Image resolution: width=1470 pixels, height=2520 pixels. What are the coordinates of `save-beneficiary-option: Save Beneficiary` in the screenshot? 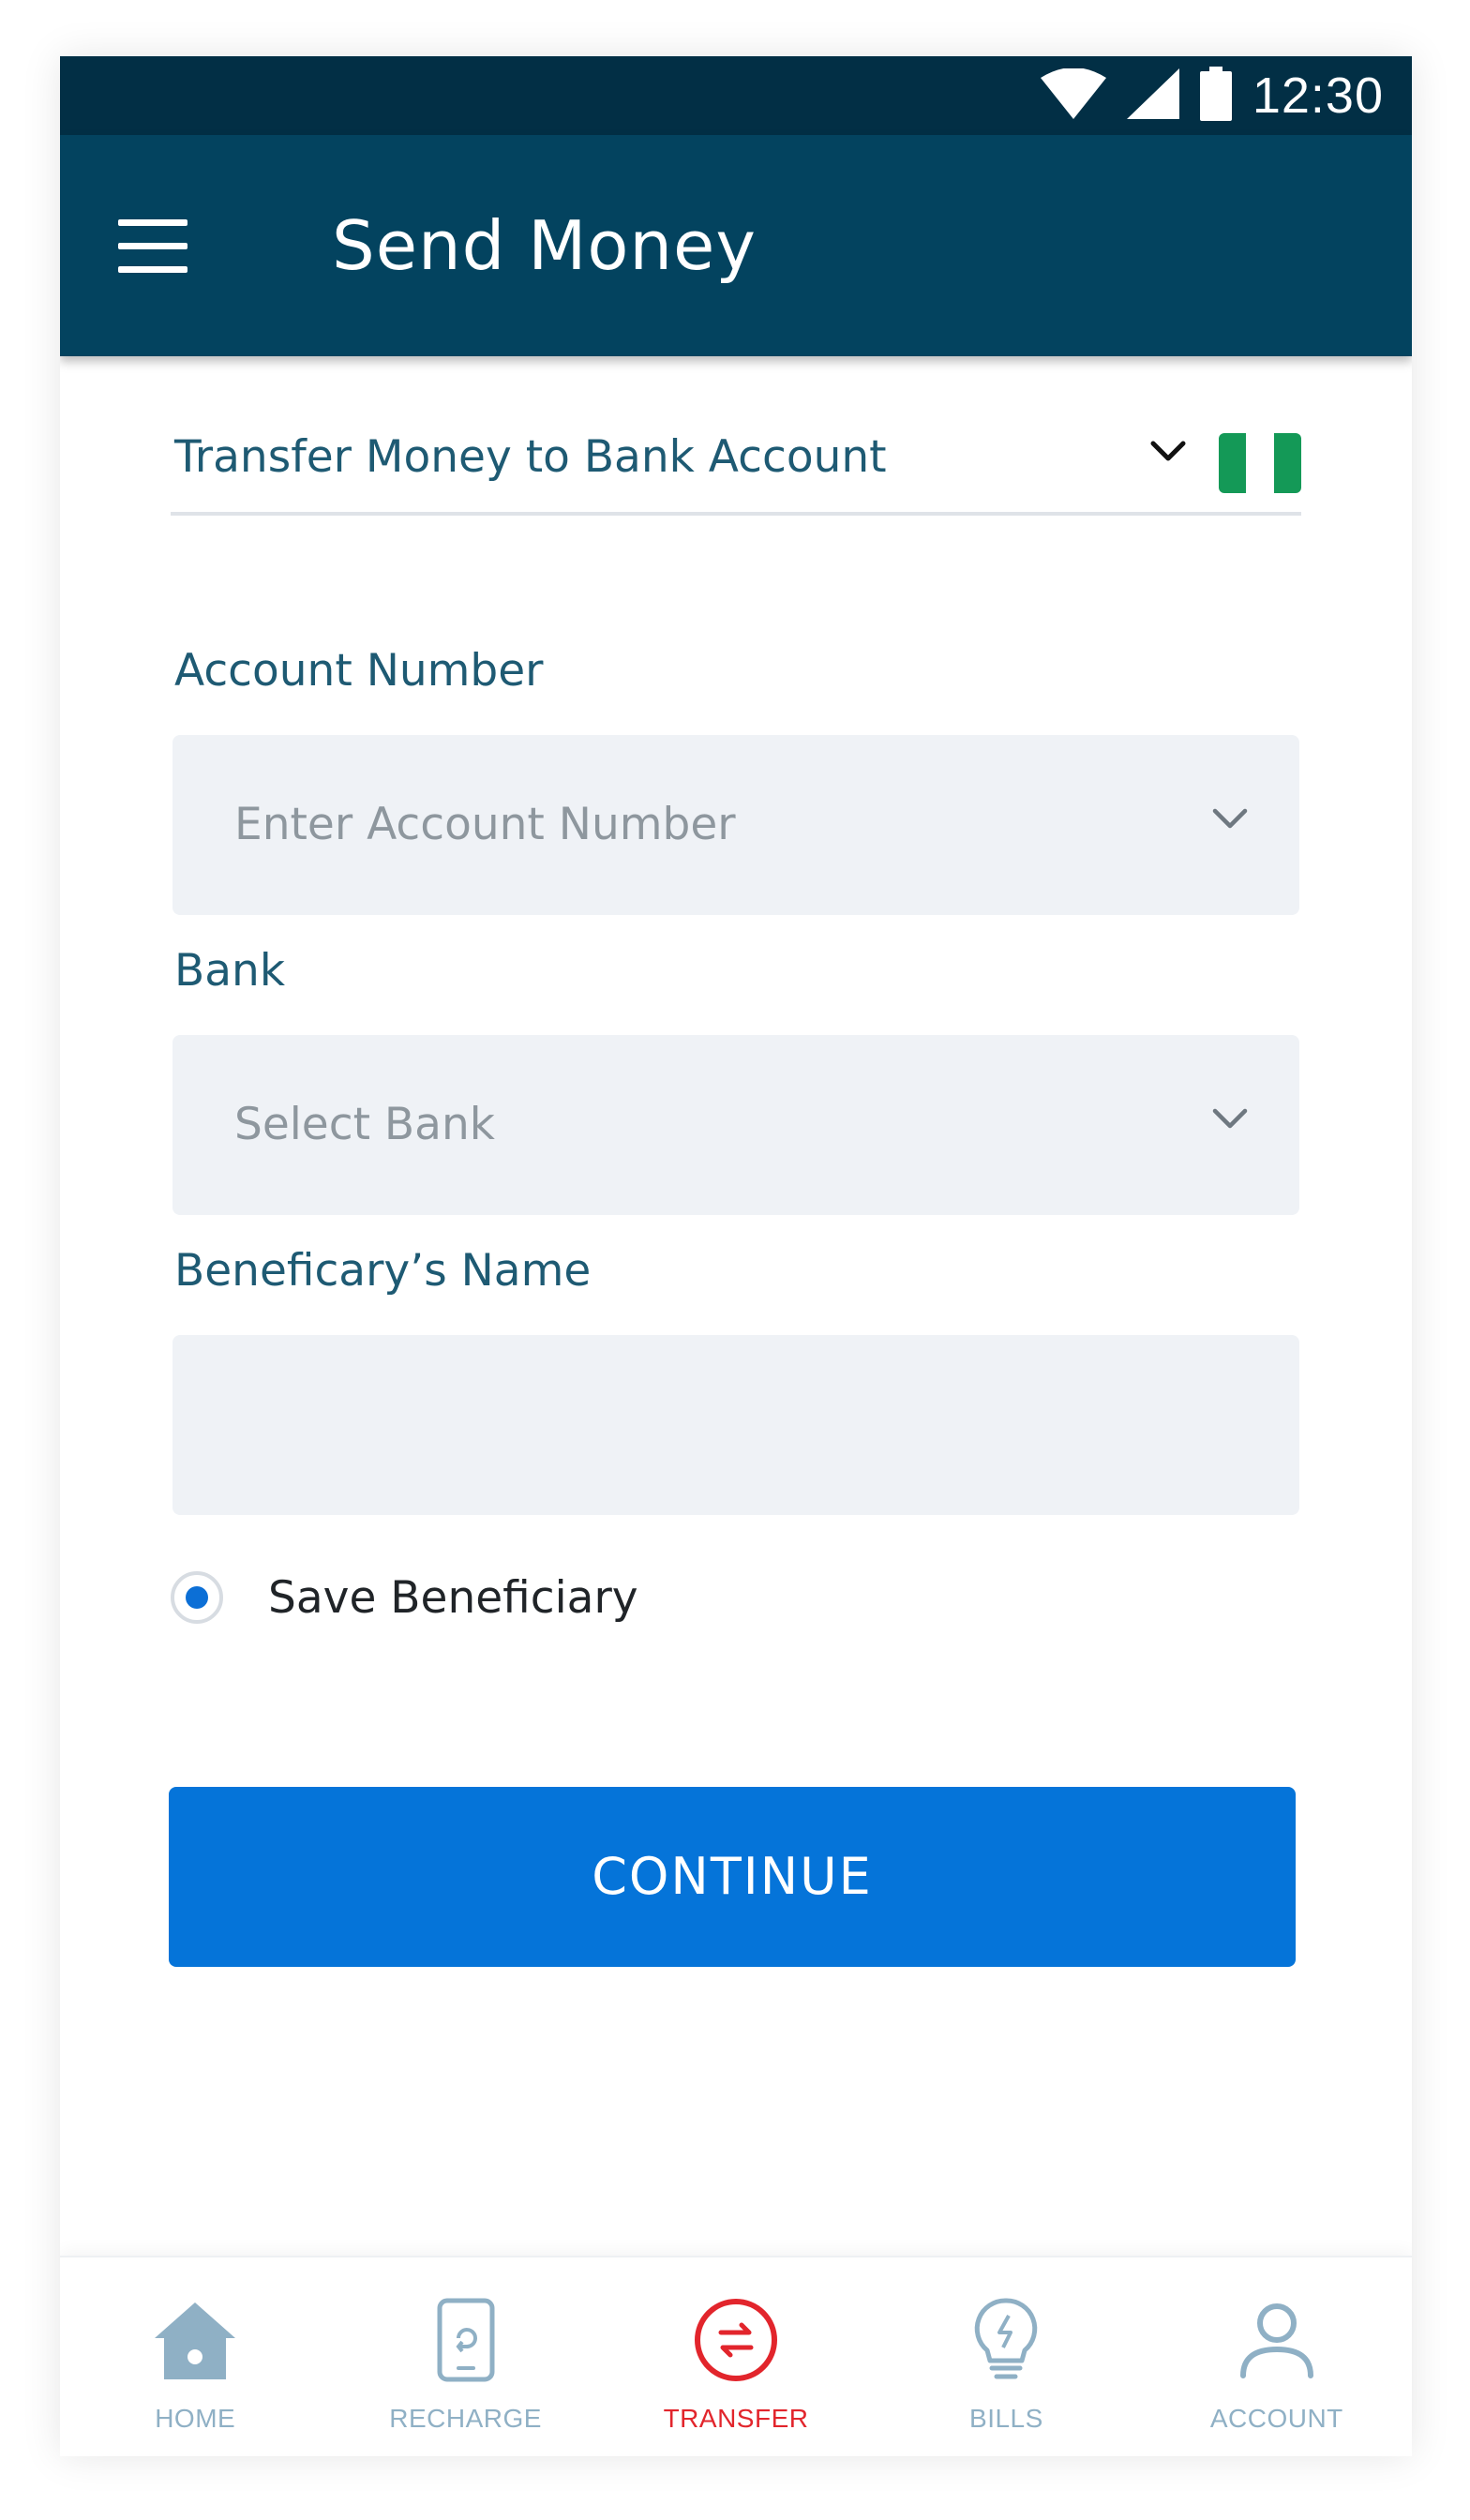 It's located at (404, 1597).